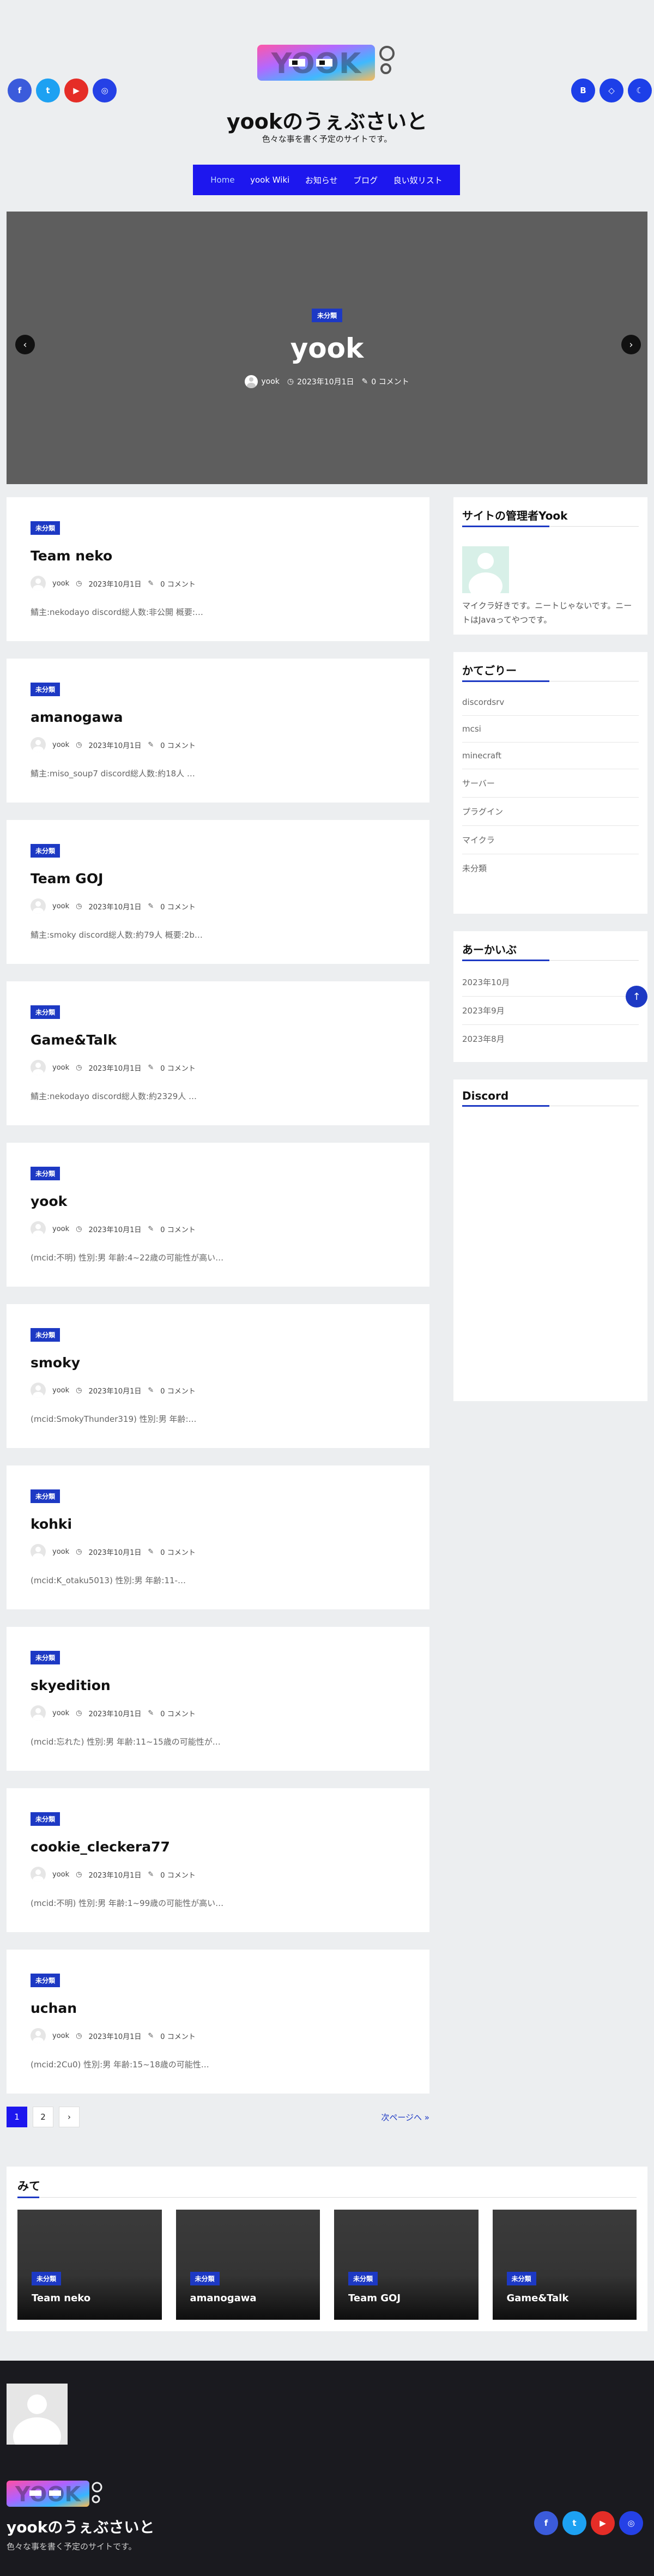 The width and height of the screenshot is (654, 2576). Describe the element at coordinates (550, 812) in the screenshot. I see `category-item: プラグイン` at that location.